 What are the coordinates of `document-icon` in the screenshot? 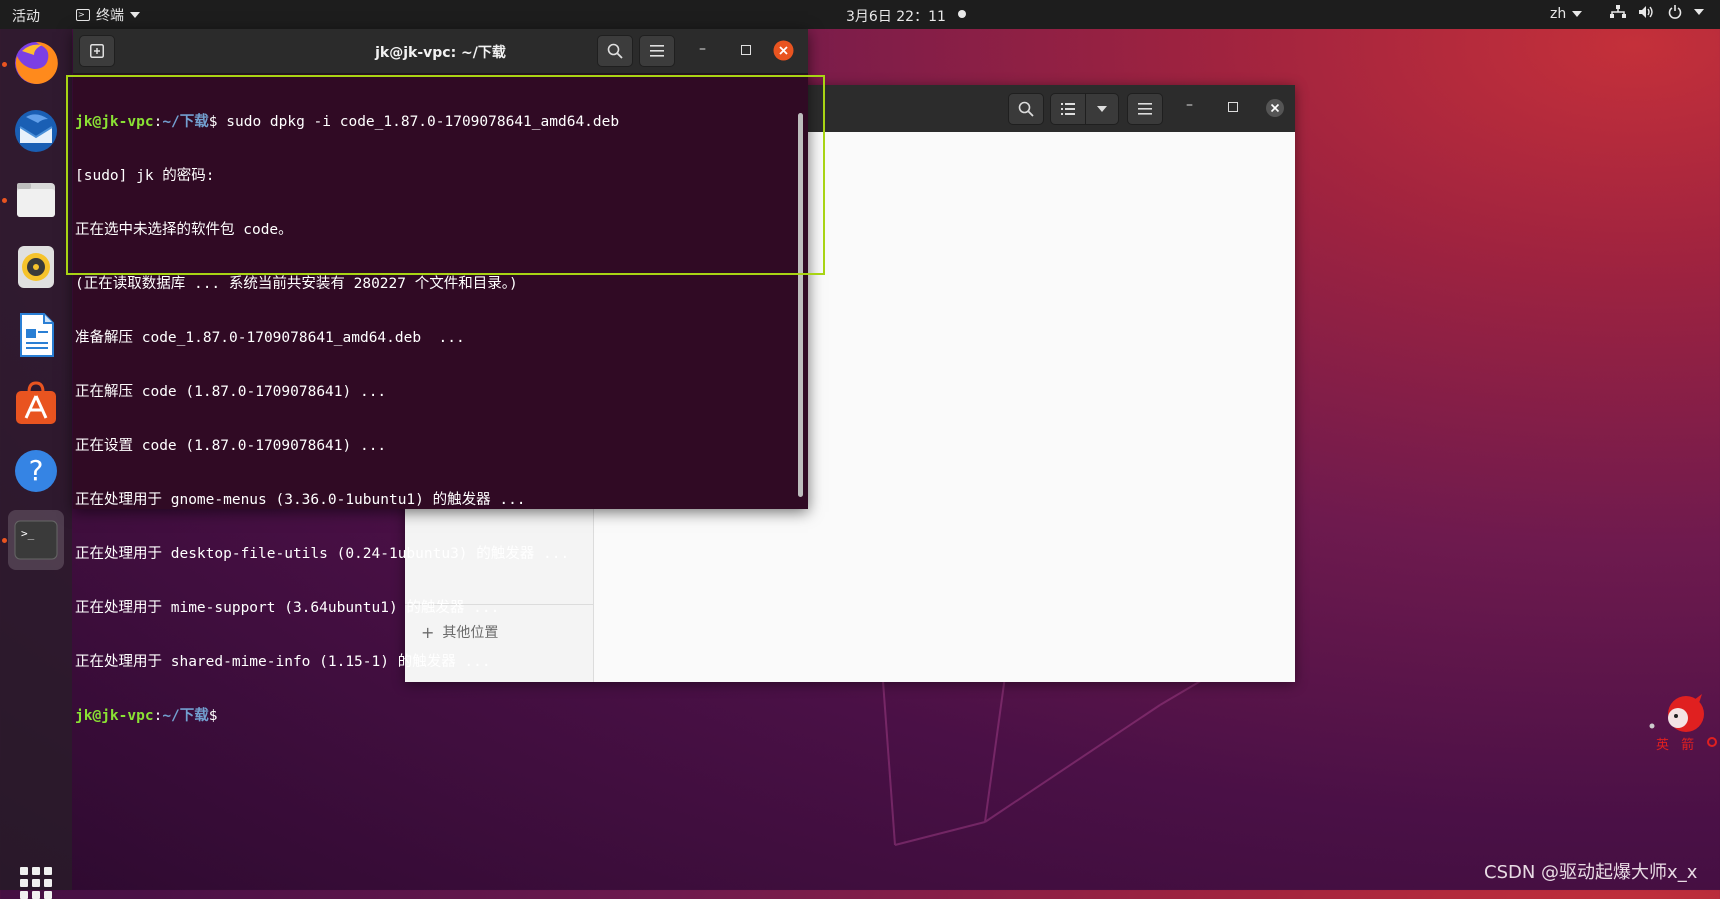 It's located at (37, 335).